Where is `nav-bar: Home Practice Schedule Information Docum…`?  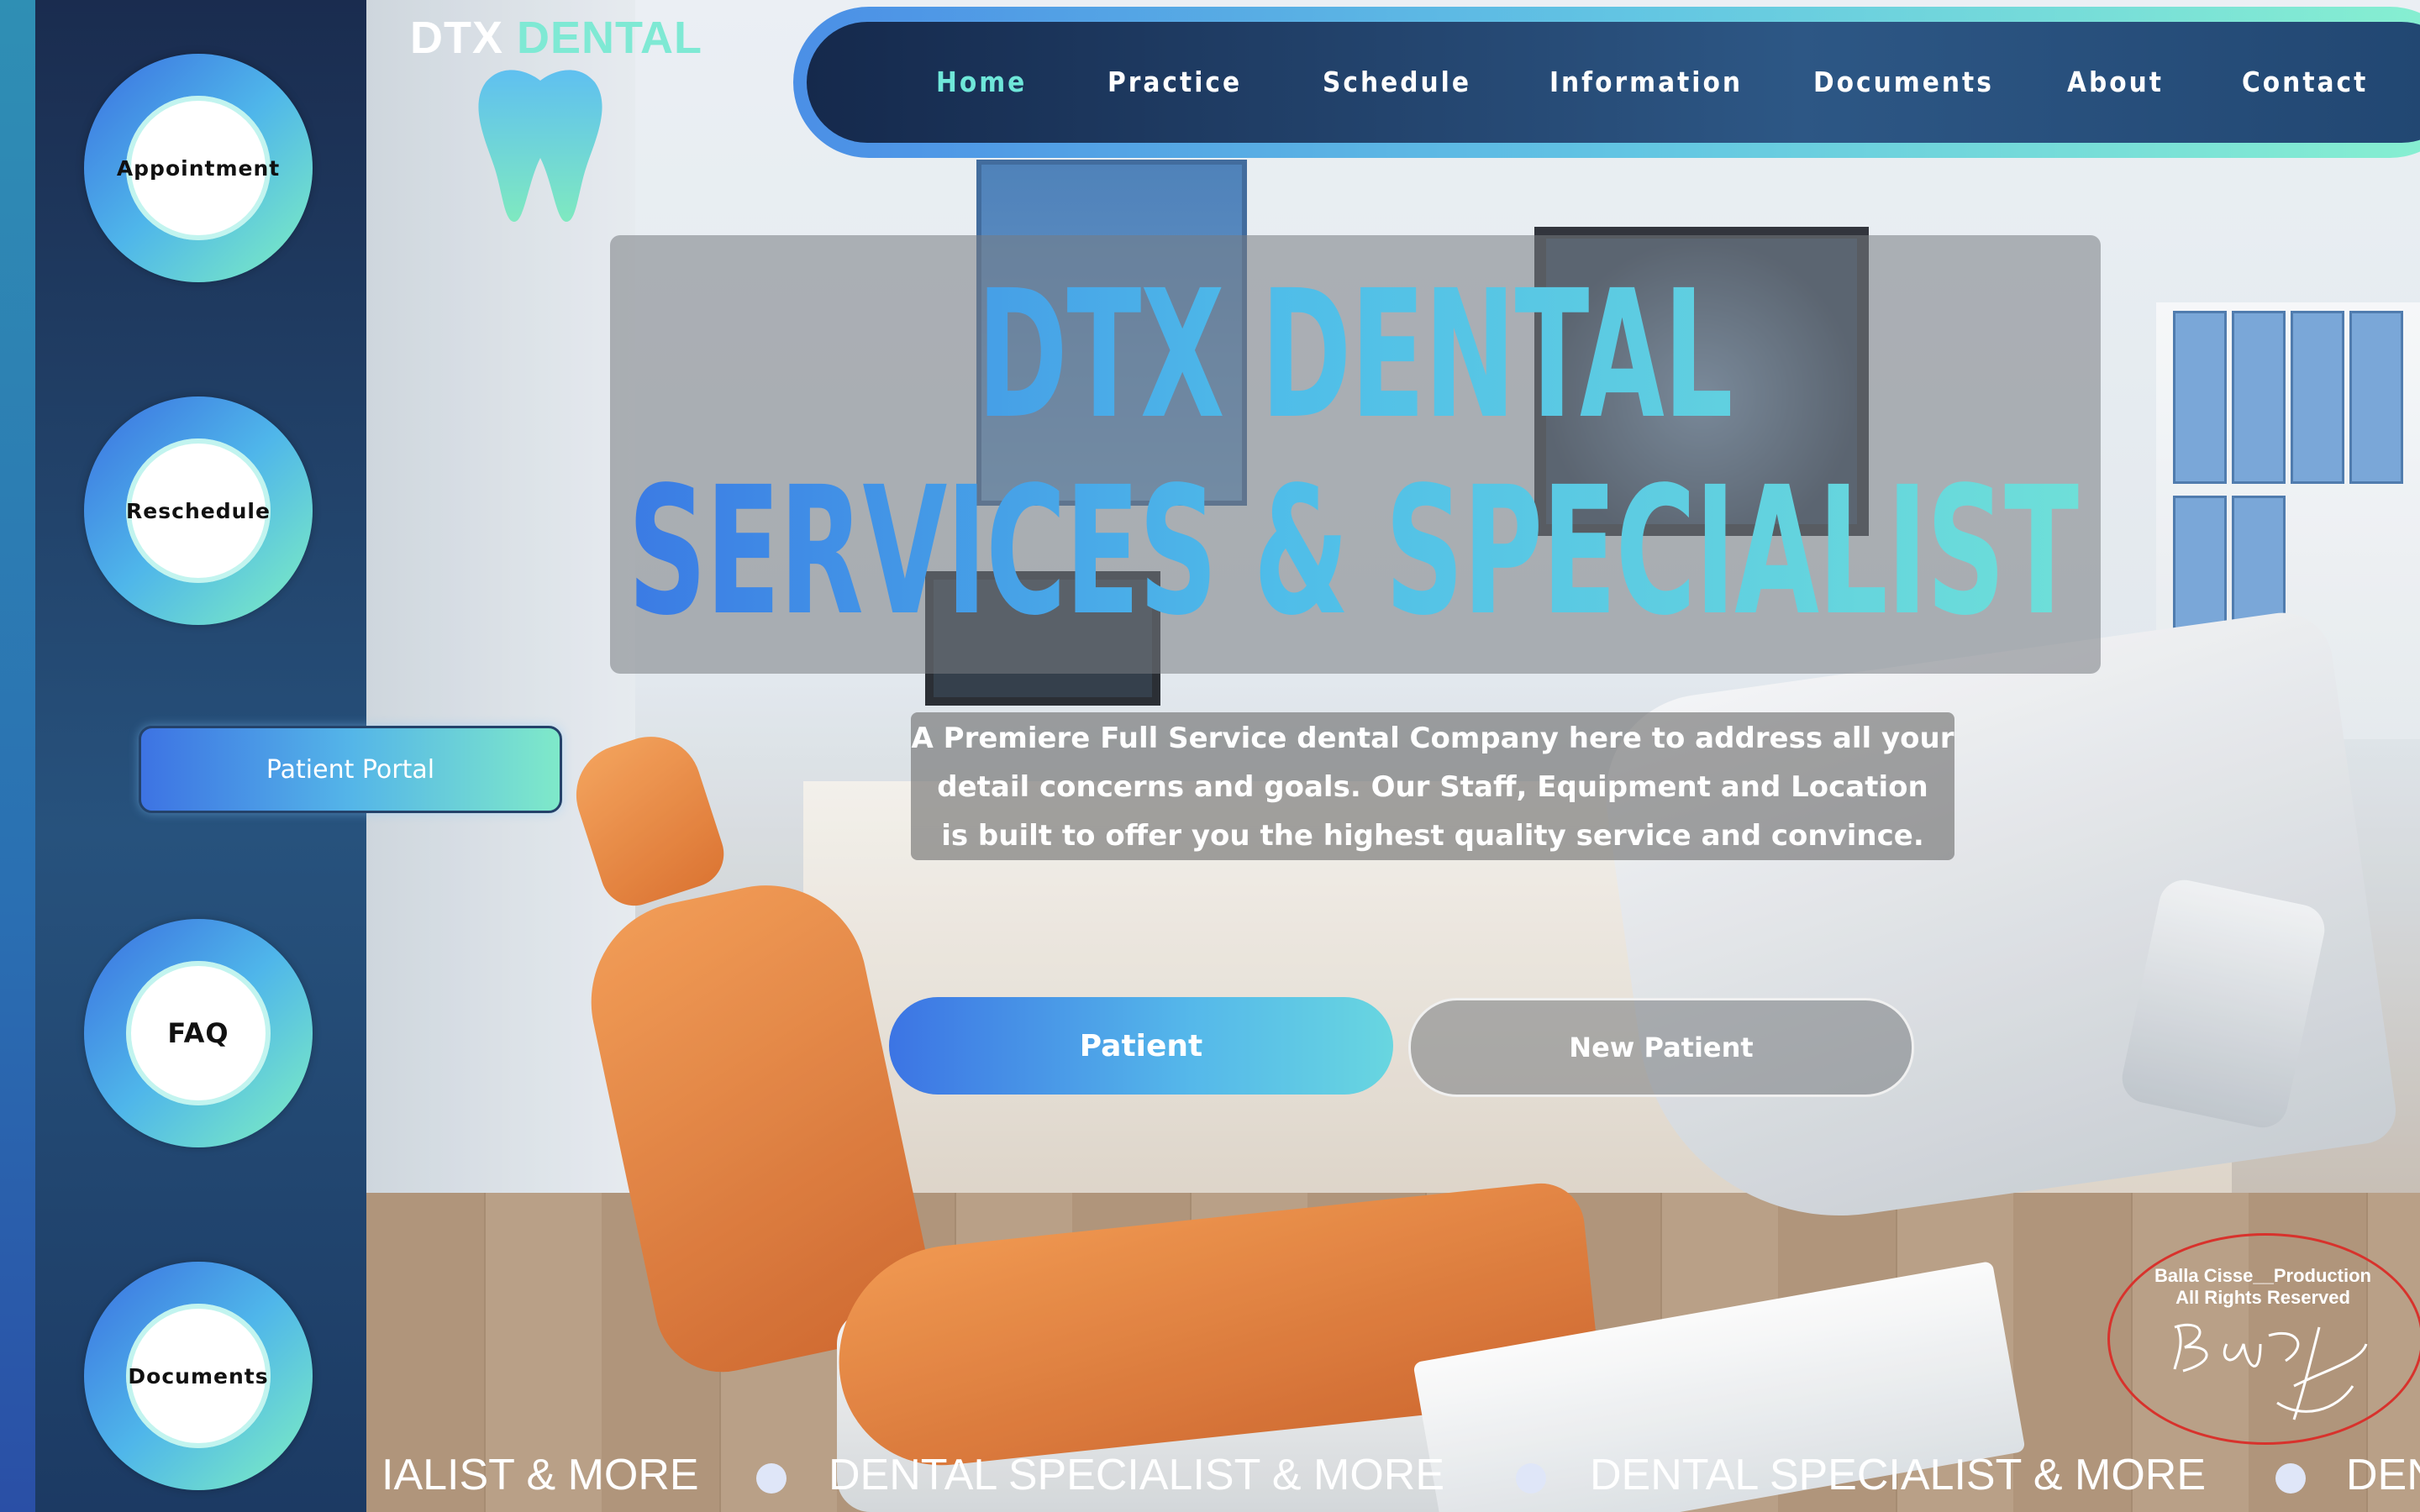 nav-bar: Home Practice Schedule Information Docum… is located at coordinates (1614, 82).